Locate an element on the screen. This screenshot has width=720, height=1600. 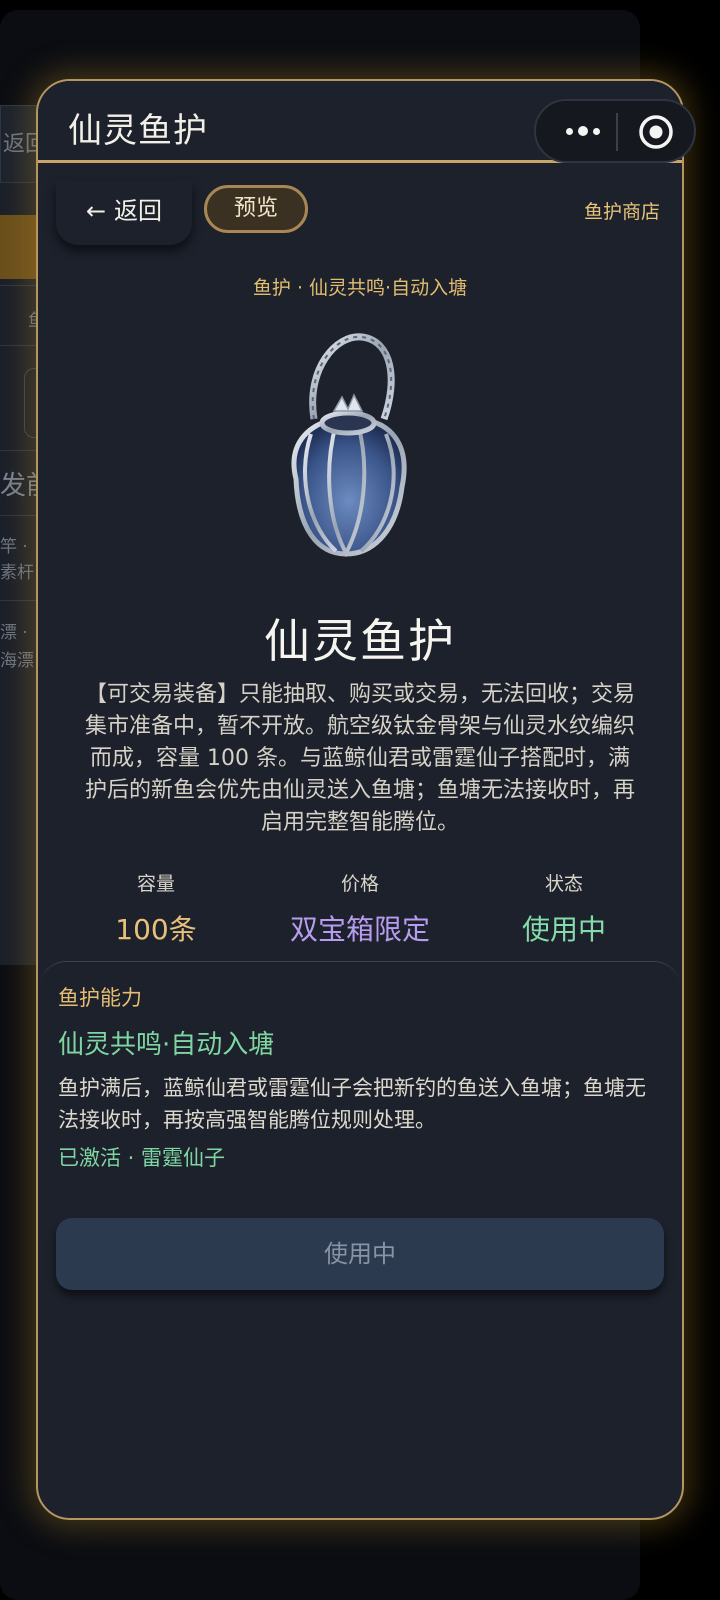
capsule-menu is located at coordinates (615, 131).